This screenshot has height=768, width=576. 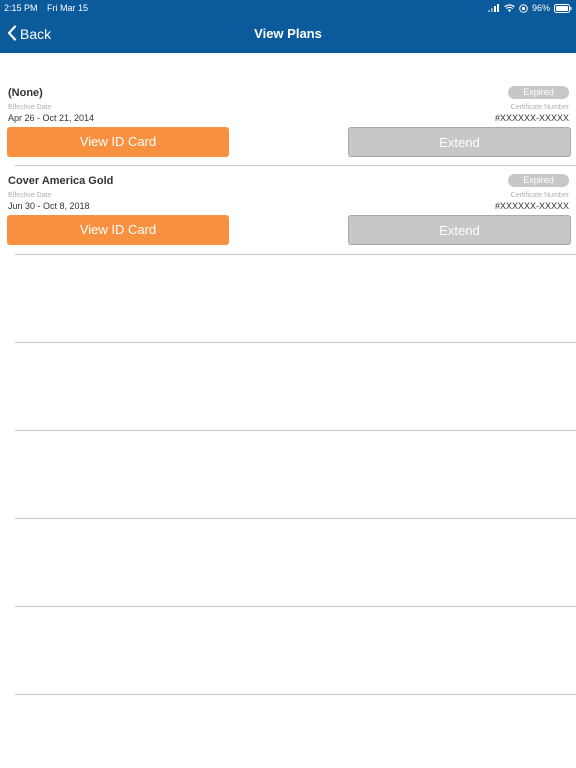 What do you see at coordinates (68, 8) in the screenshot?
I see `status-date: Fri Mar 15` at bounding box center [68, 8].